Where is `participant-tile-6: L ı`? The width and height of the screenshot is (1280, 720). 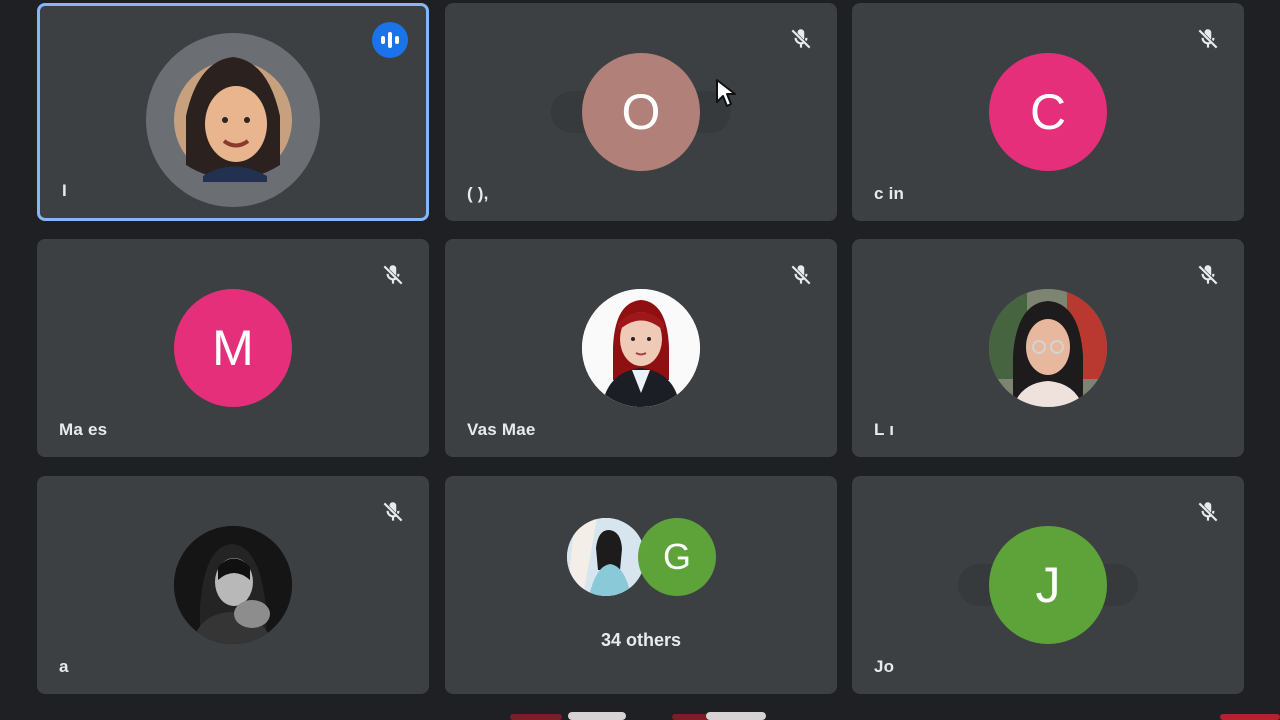 participant-tile-6: L ı is located at coordinates (1048, 348).